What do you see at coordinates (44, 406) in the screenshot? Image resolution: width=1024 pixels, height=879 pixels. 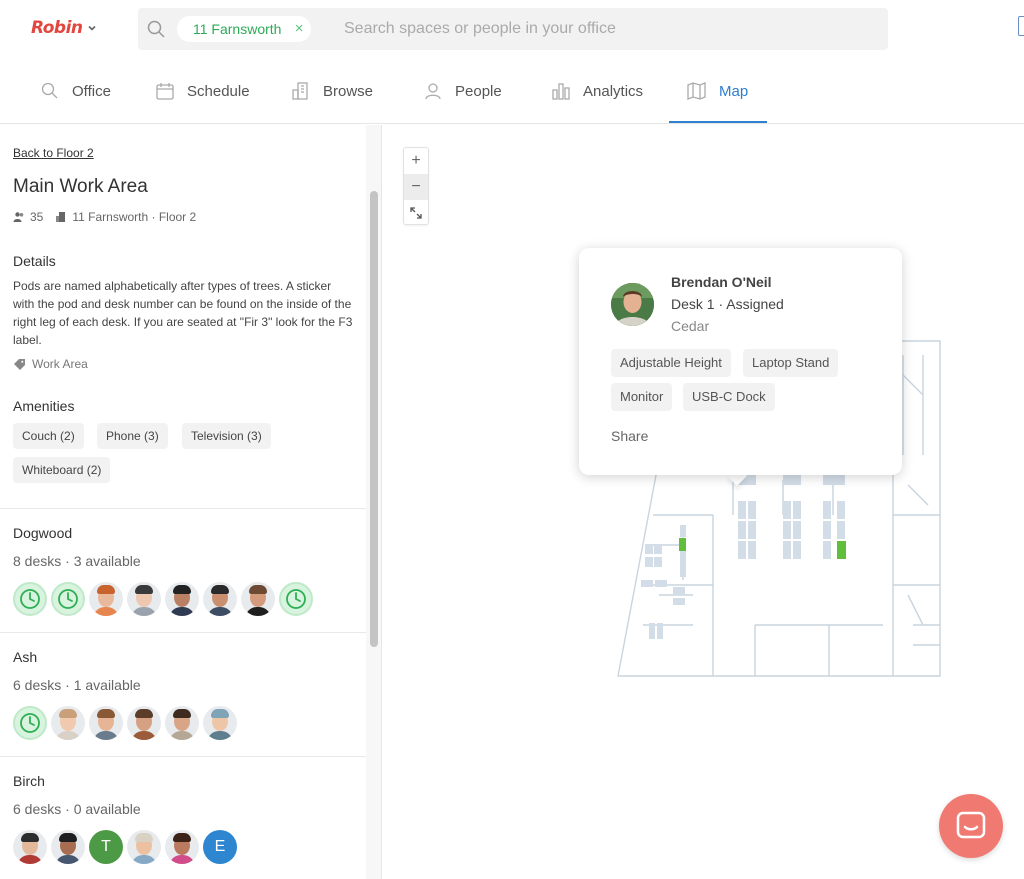 I see `amenities-heading: Amenities` at bounding box center [44, 406].